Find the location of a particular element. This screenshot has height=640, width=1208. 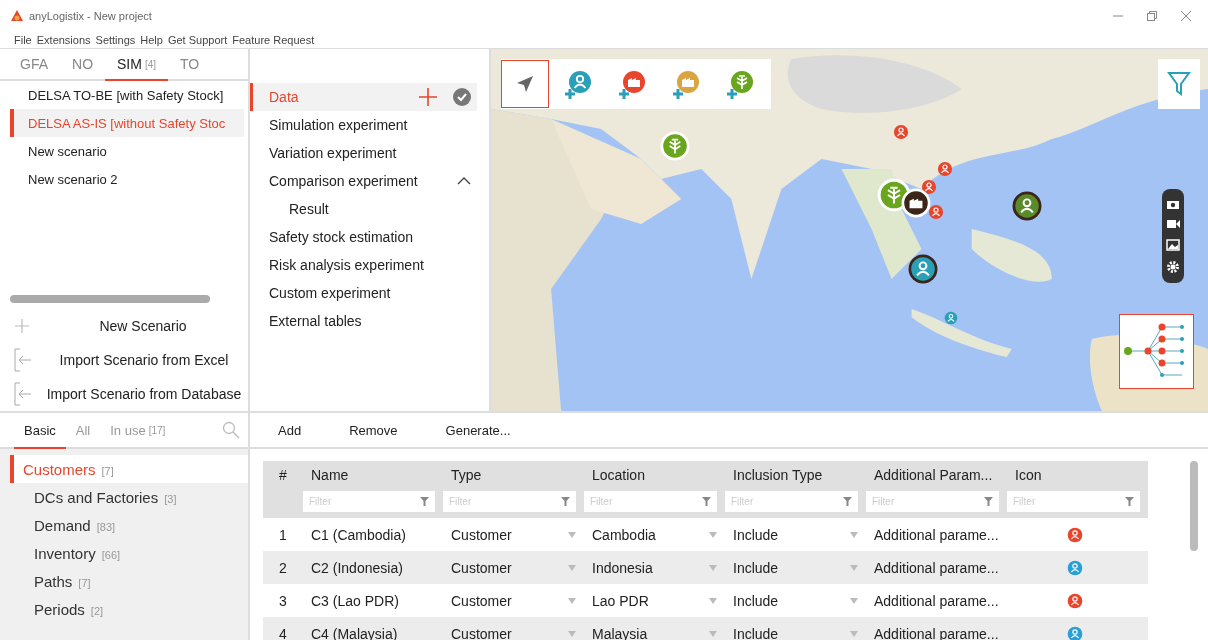

experiment-label: Data is located at coordinates (284, 97).